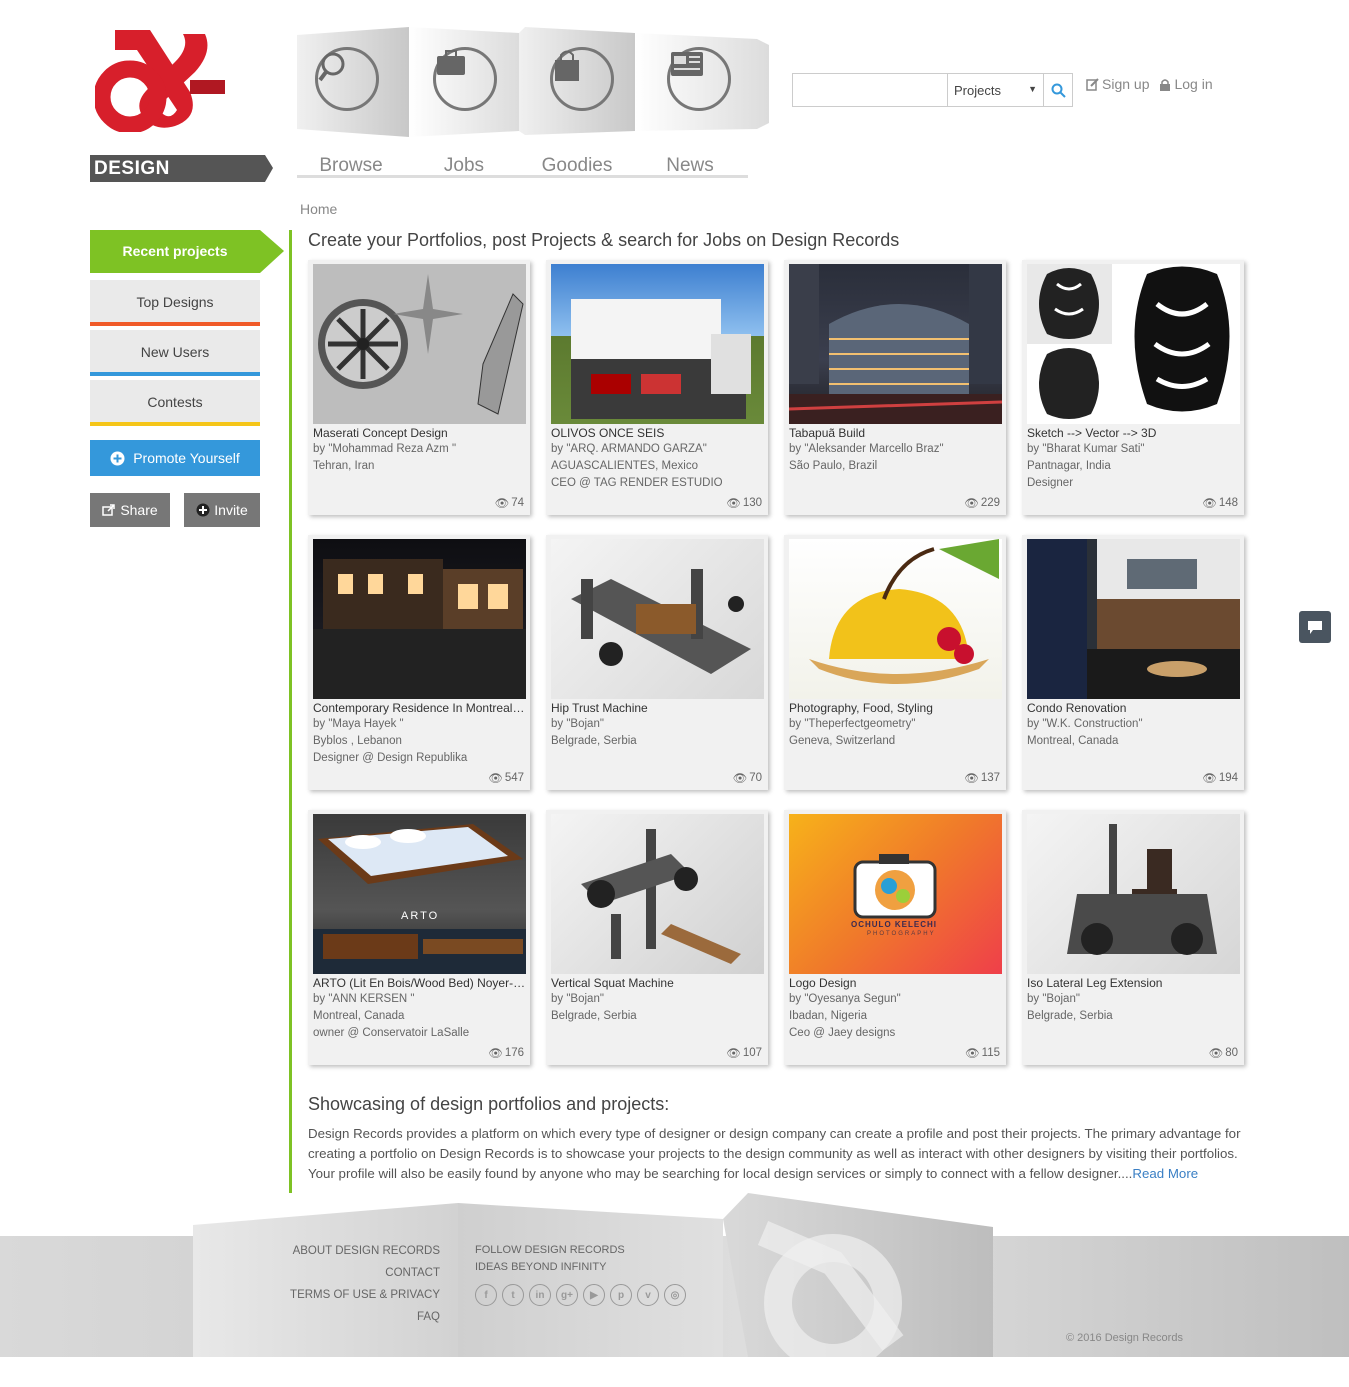 This screenshot has height=1387, width=1349. Describe the element at coordinates (420, 916) in the screenshot. I see `thumbnail-label: ARTO` at that location.